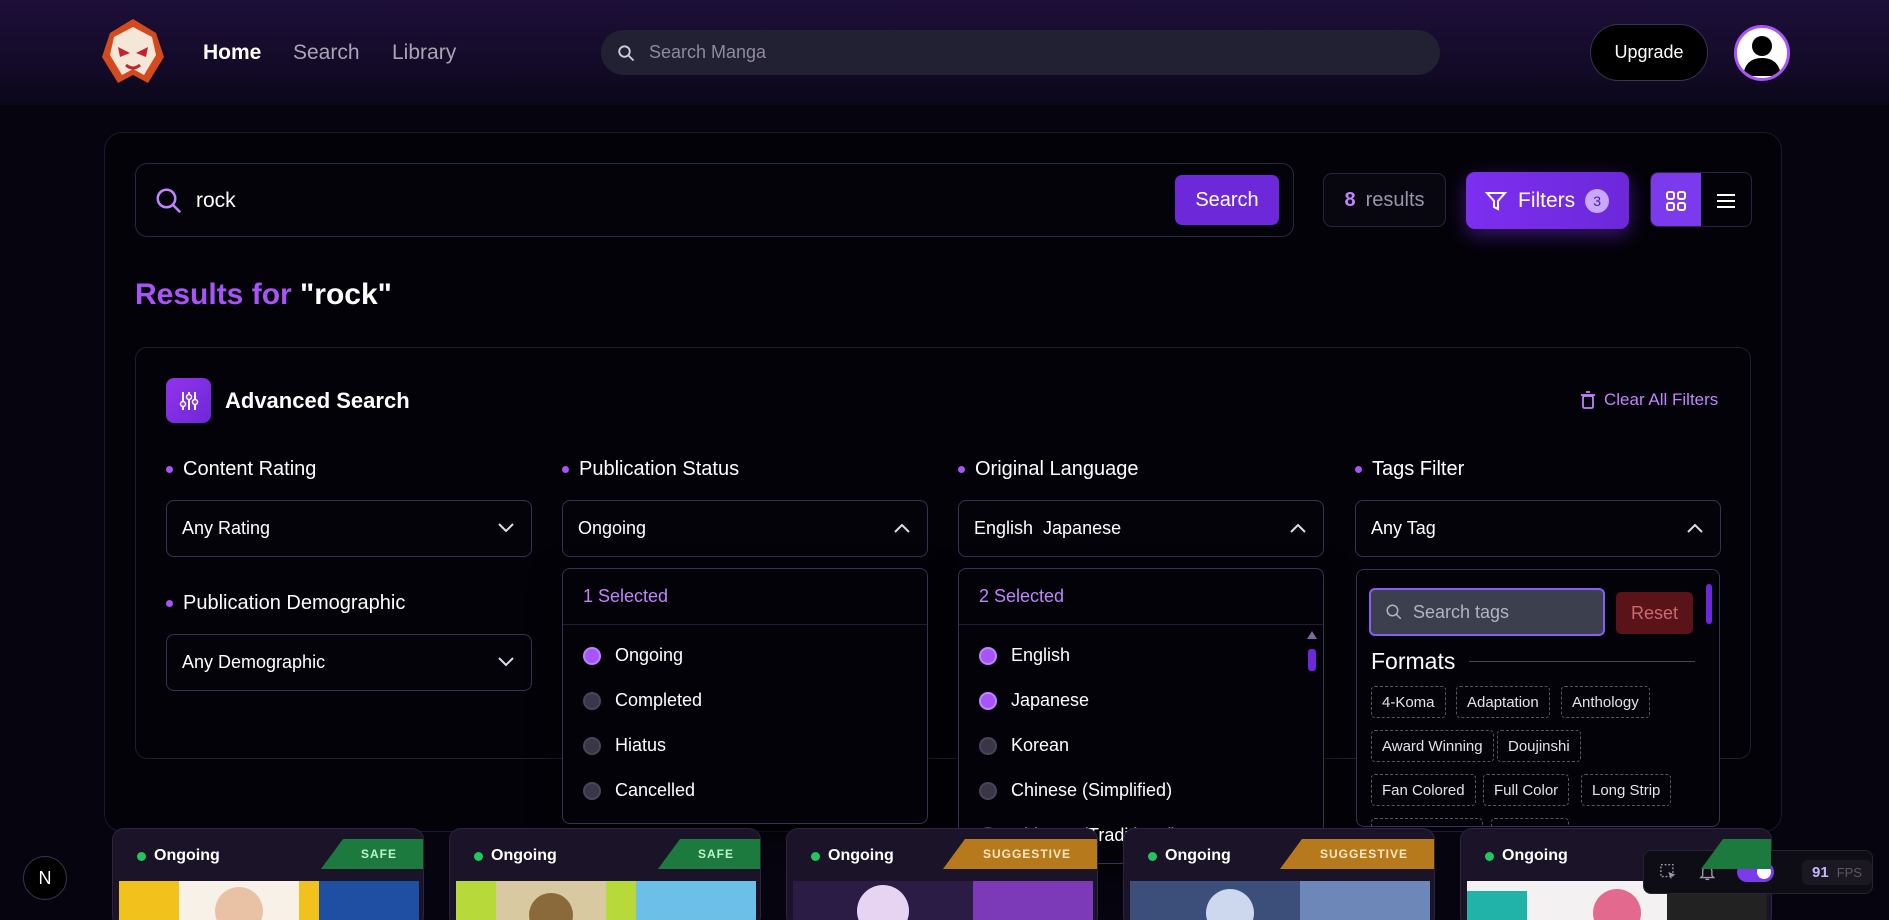 This screenshot has width=1889, height=920. What do you see at coordinates (349, 528) in the screenshot?
I see `content-rating-select: Any Rating` at bounding box center [349, 528].